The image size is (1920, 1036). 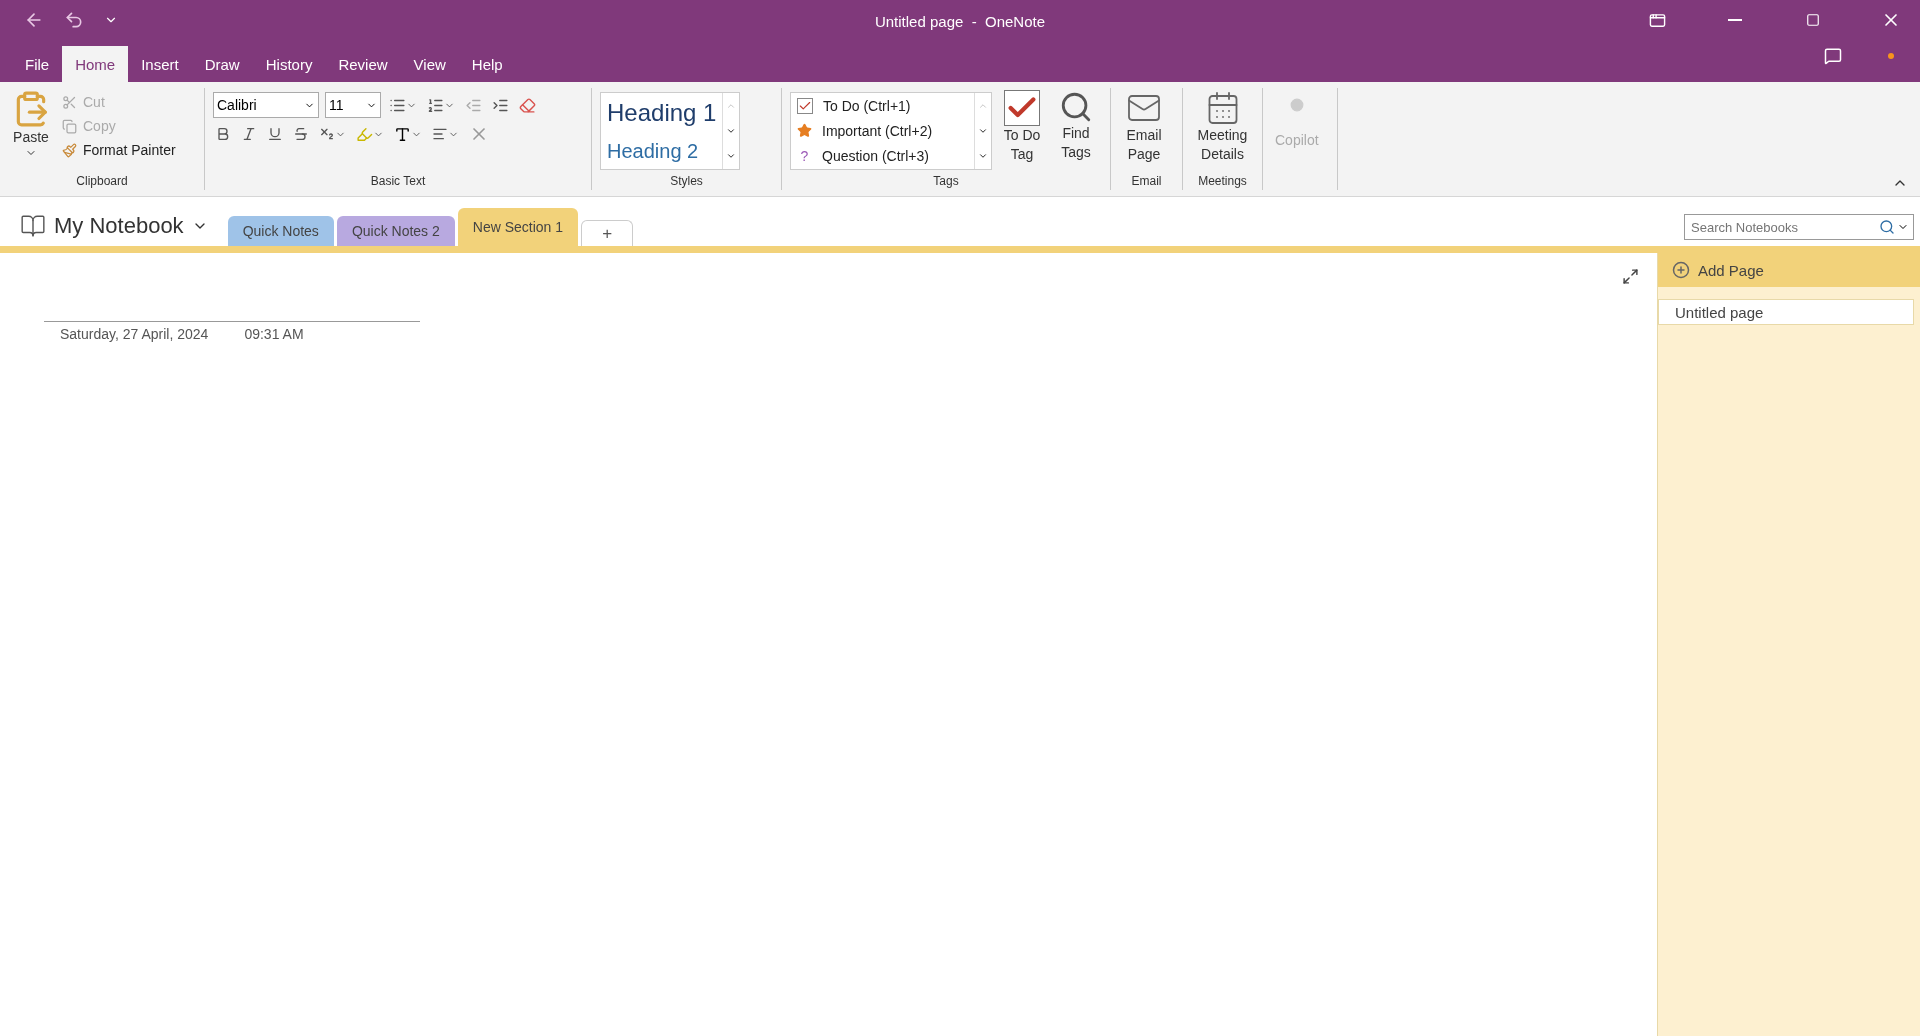 What do you see at coordinates (527, 105) in the screenshot?
I see `eraser-icon` at bounding box center [527, 105].